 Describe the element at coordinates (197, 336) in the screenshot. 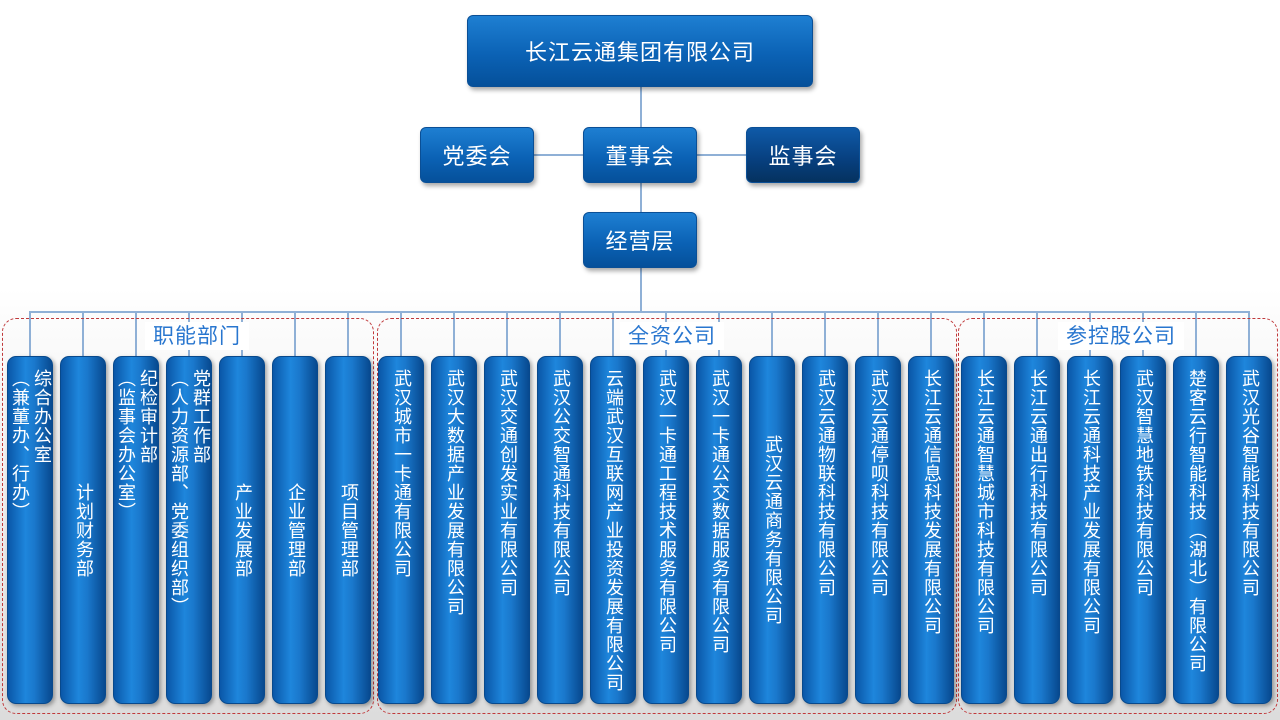

I see `functional-group-label: 职能部门` at that location.